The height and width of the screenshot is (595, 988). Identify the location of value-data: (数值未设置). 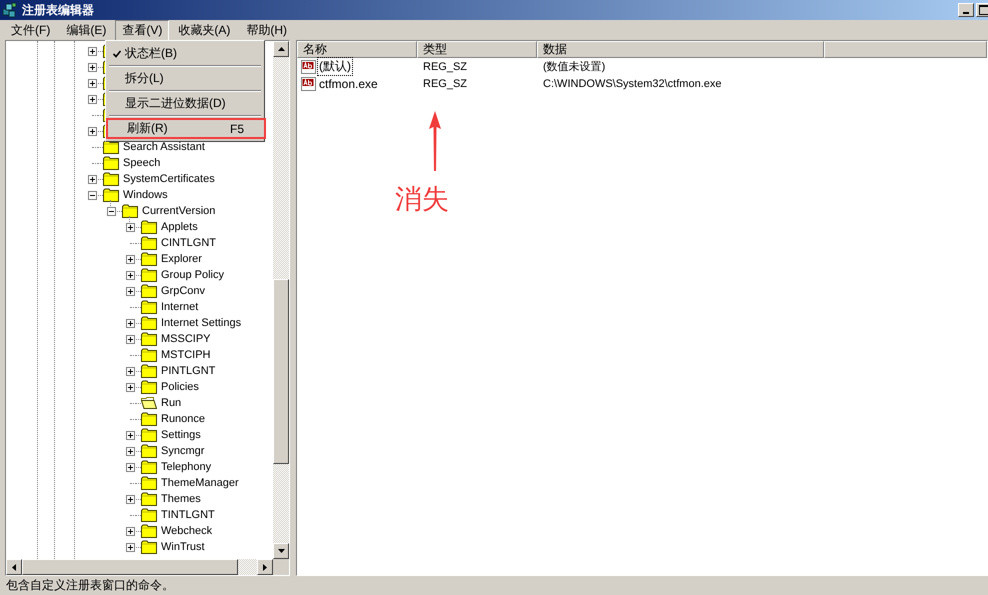
(574, 67).